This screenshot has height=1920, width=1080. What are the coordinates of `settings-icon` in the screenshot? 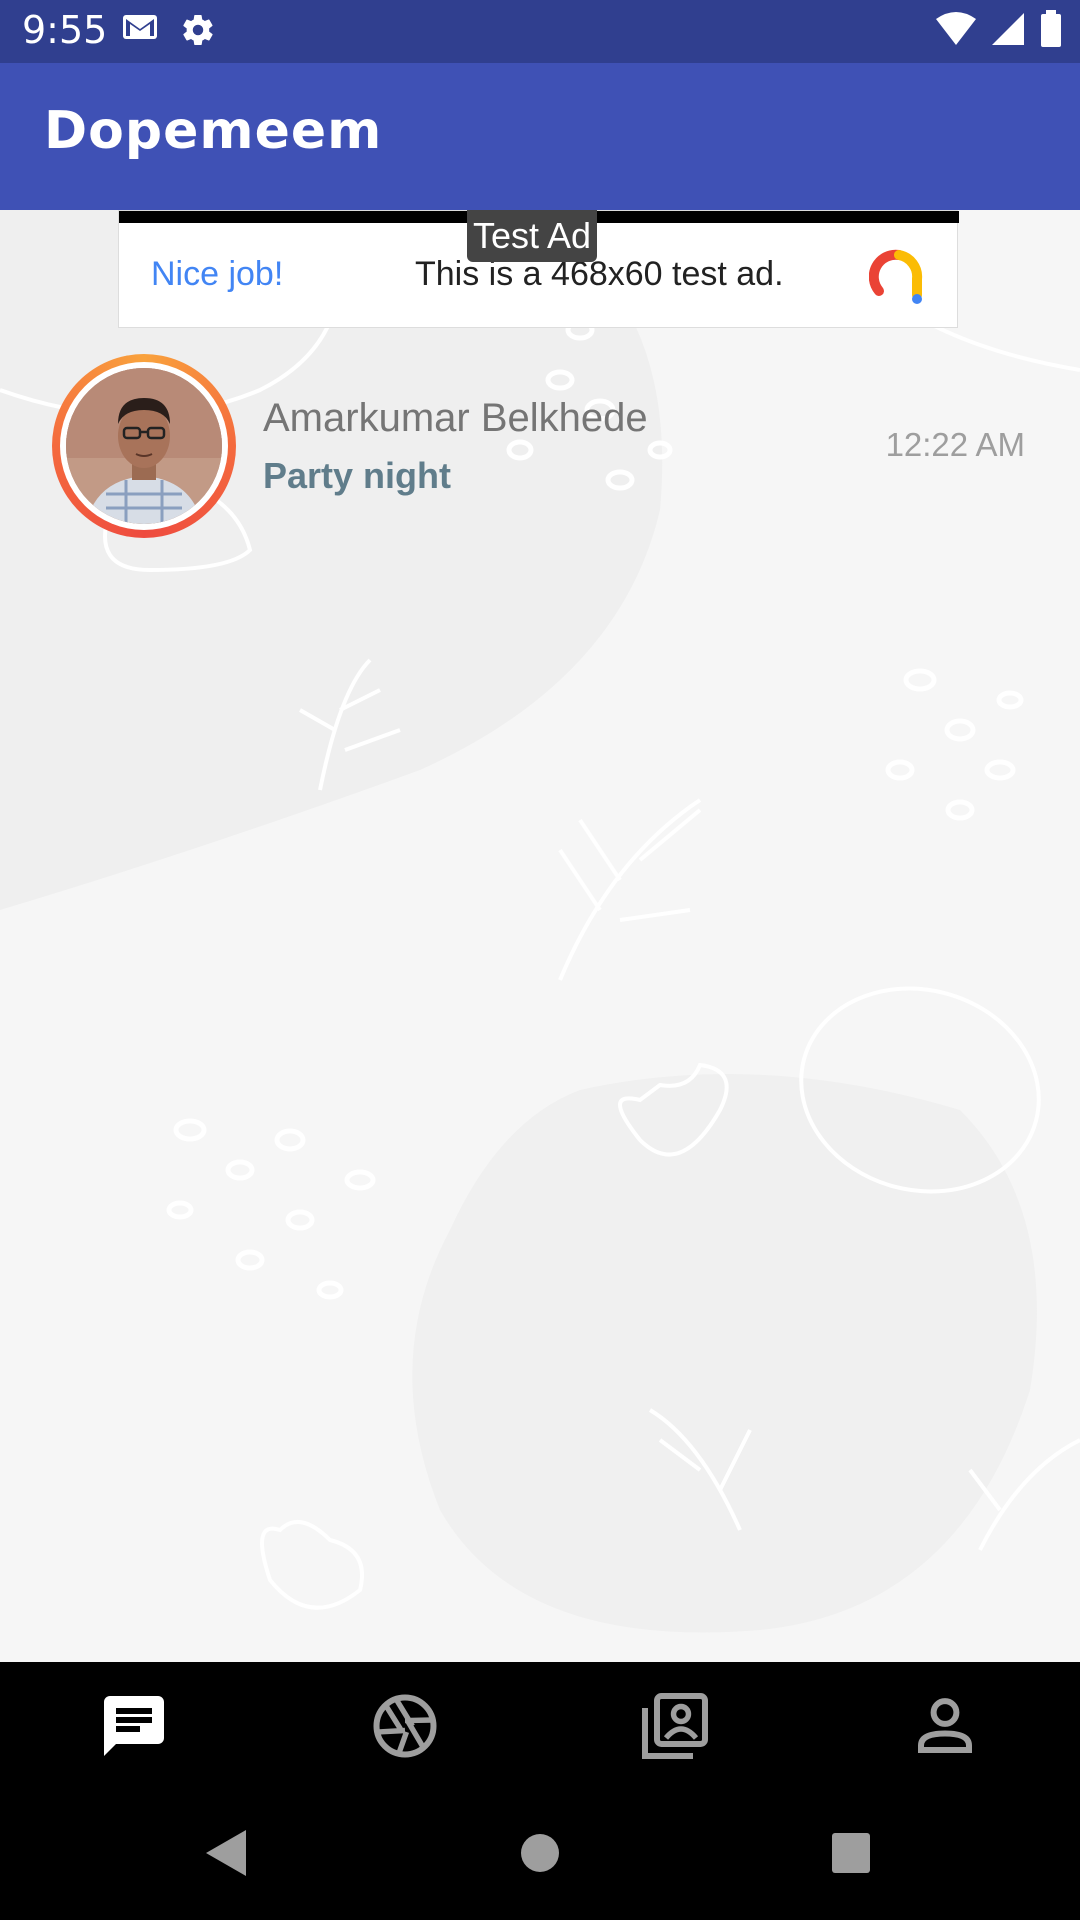 It's located at (198, 32).